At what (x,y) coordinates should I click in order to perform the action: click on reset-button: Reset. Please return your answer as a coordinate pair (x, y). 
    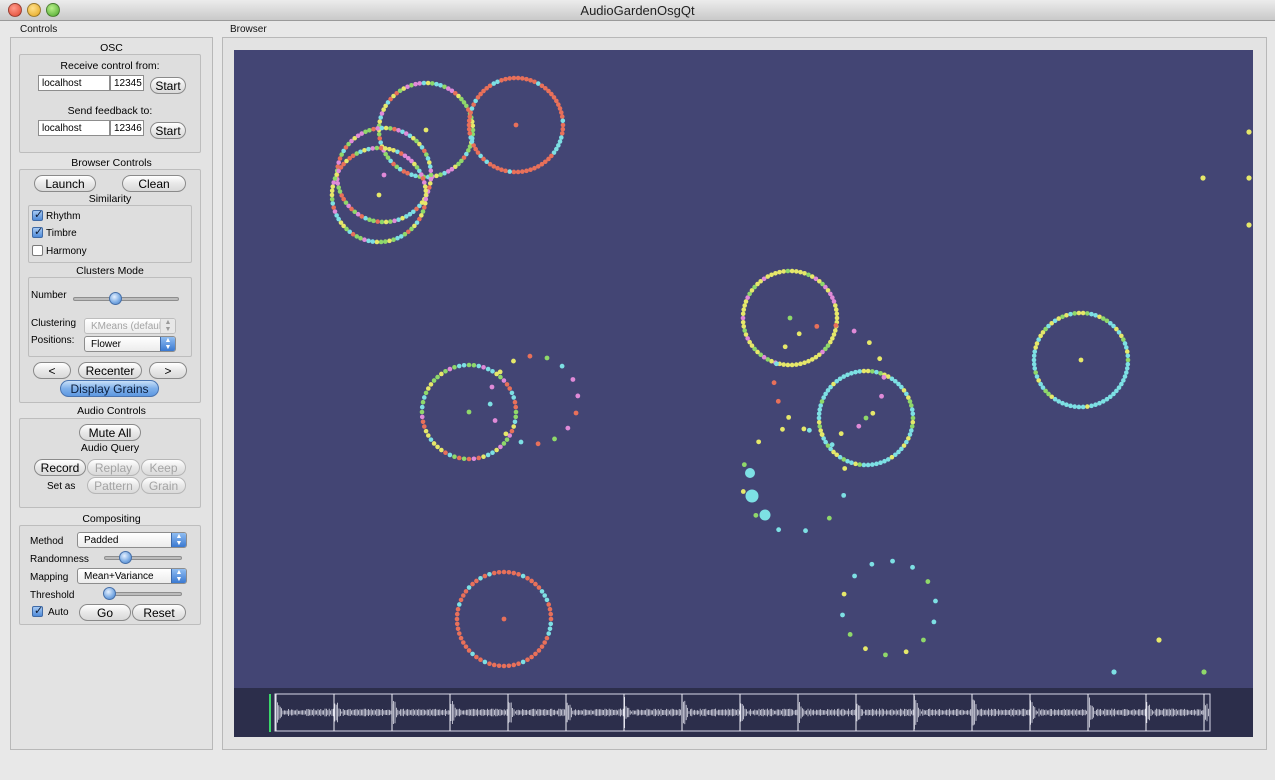
    Looking at the image, I should click on (159, 612).